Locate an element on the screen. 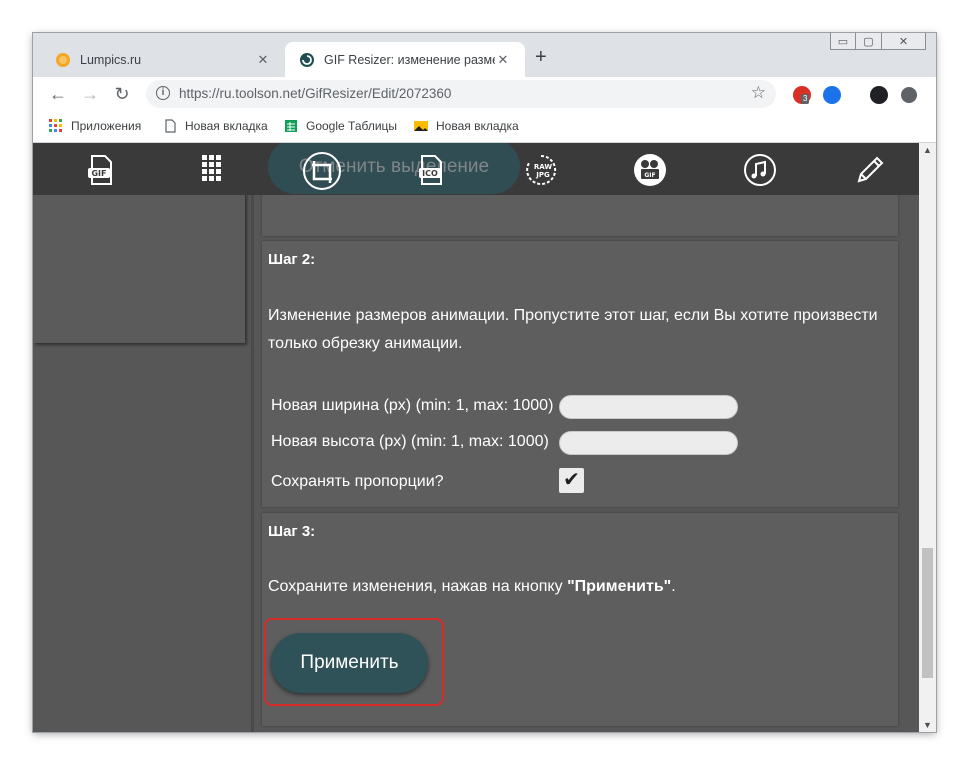 Image resolution: width=969 pixels, height=765 pixels. apply-highlight: Применить is located at coordinates (354, 662).